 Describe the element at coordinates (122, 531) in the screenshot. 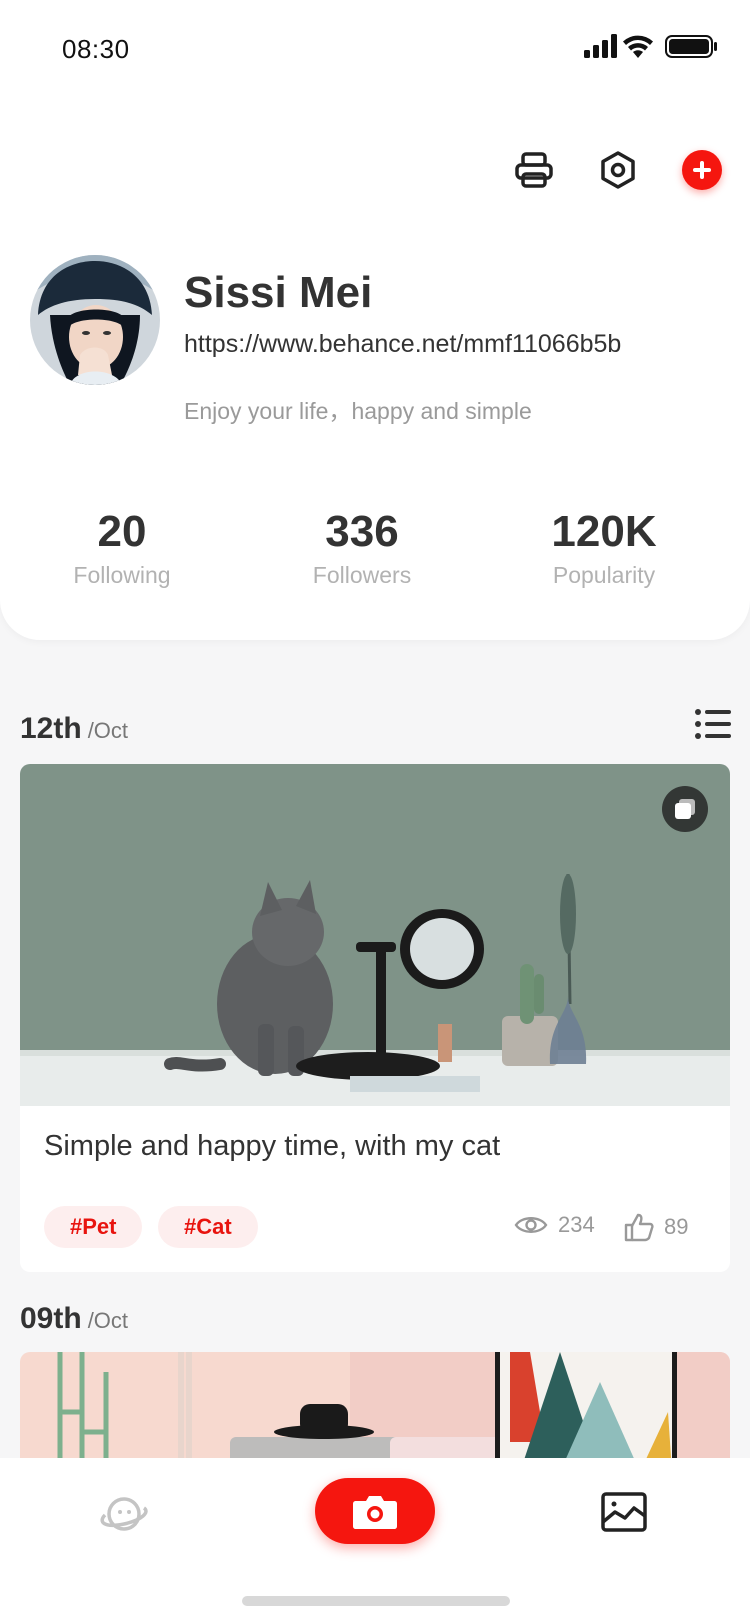

I see `stat-value: 20` at that location.